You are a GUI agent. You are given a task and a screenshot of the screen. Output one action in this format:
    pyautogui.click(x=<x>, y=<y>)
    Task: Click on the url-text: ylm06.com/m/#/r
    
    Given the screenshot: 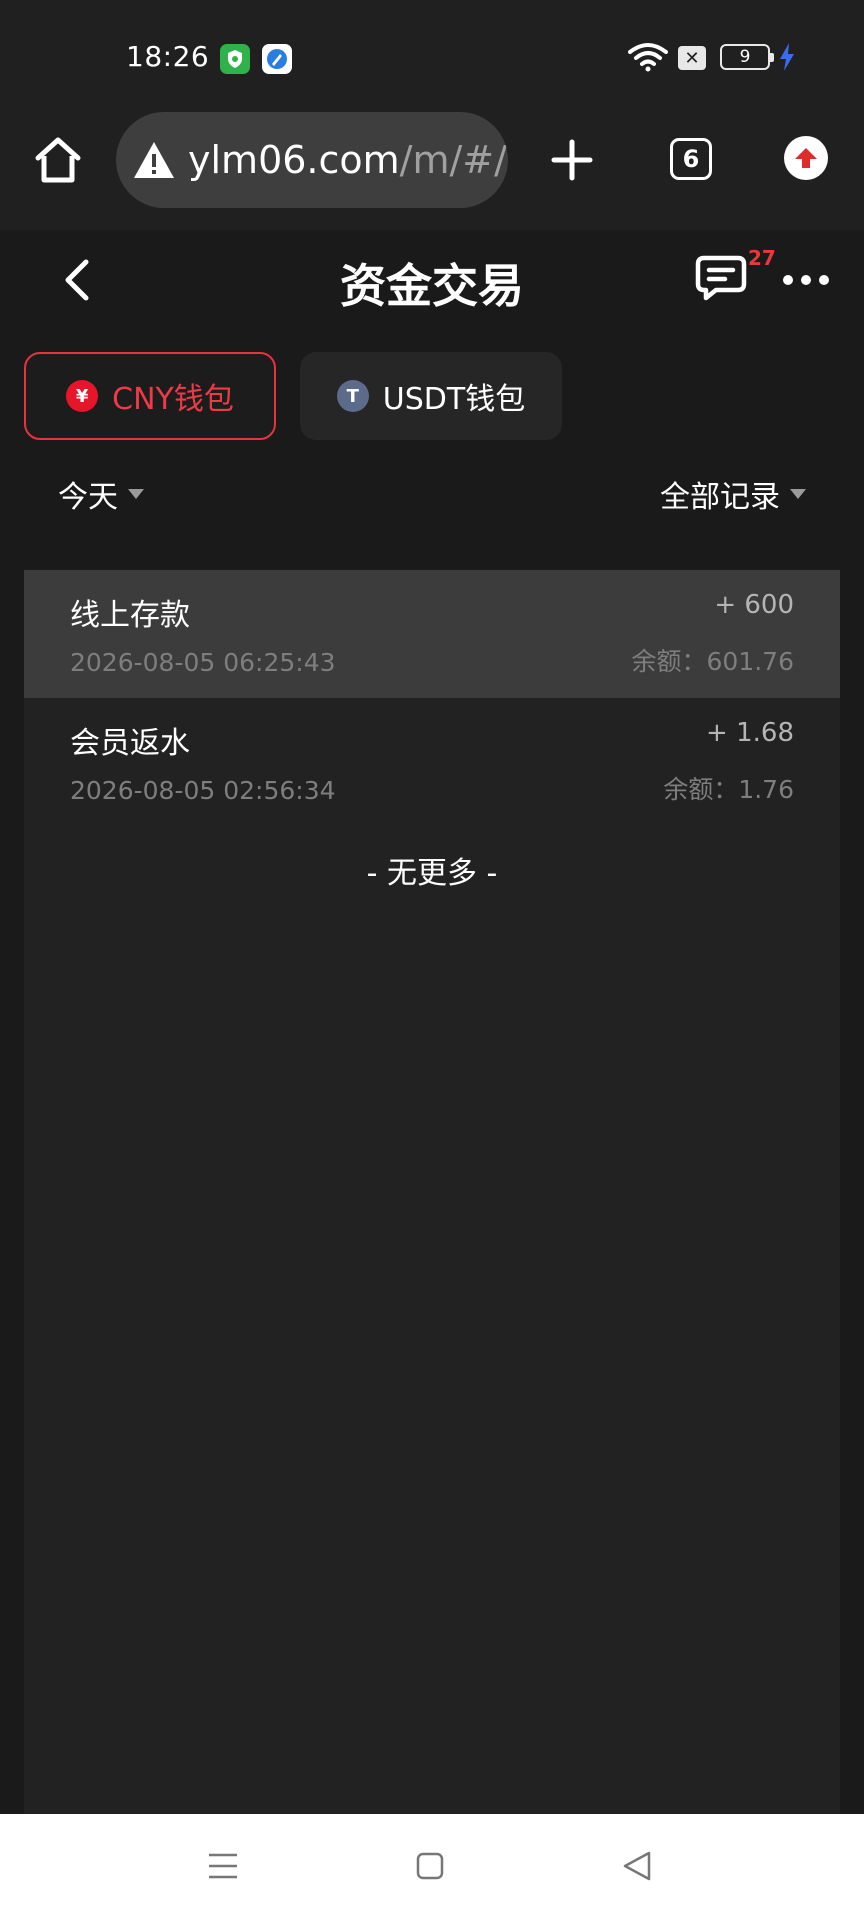 What is the action you would take?
    pyautogui.click(x=348, y=160)
    